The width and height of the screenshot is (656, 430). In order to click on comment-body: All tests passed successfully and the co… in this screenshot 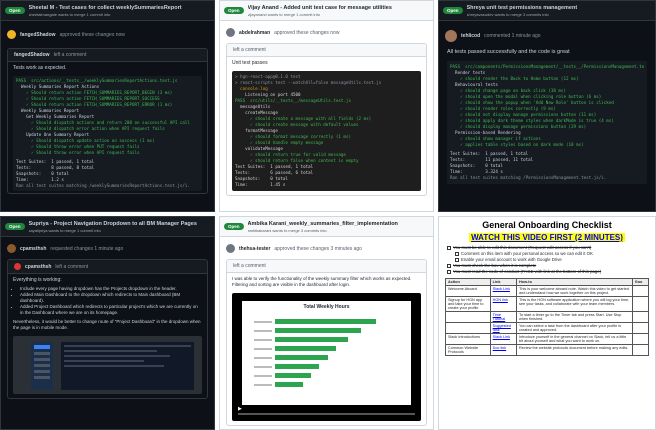, I will do `click(508, 52)`.